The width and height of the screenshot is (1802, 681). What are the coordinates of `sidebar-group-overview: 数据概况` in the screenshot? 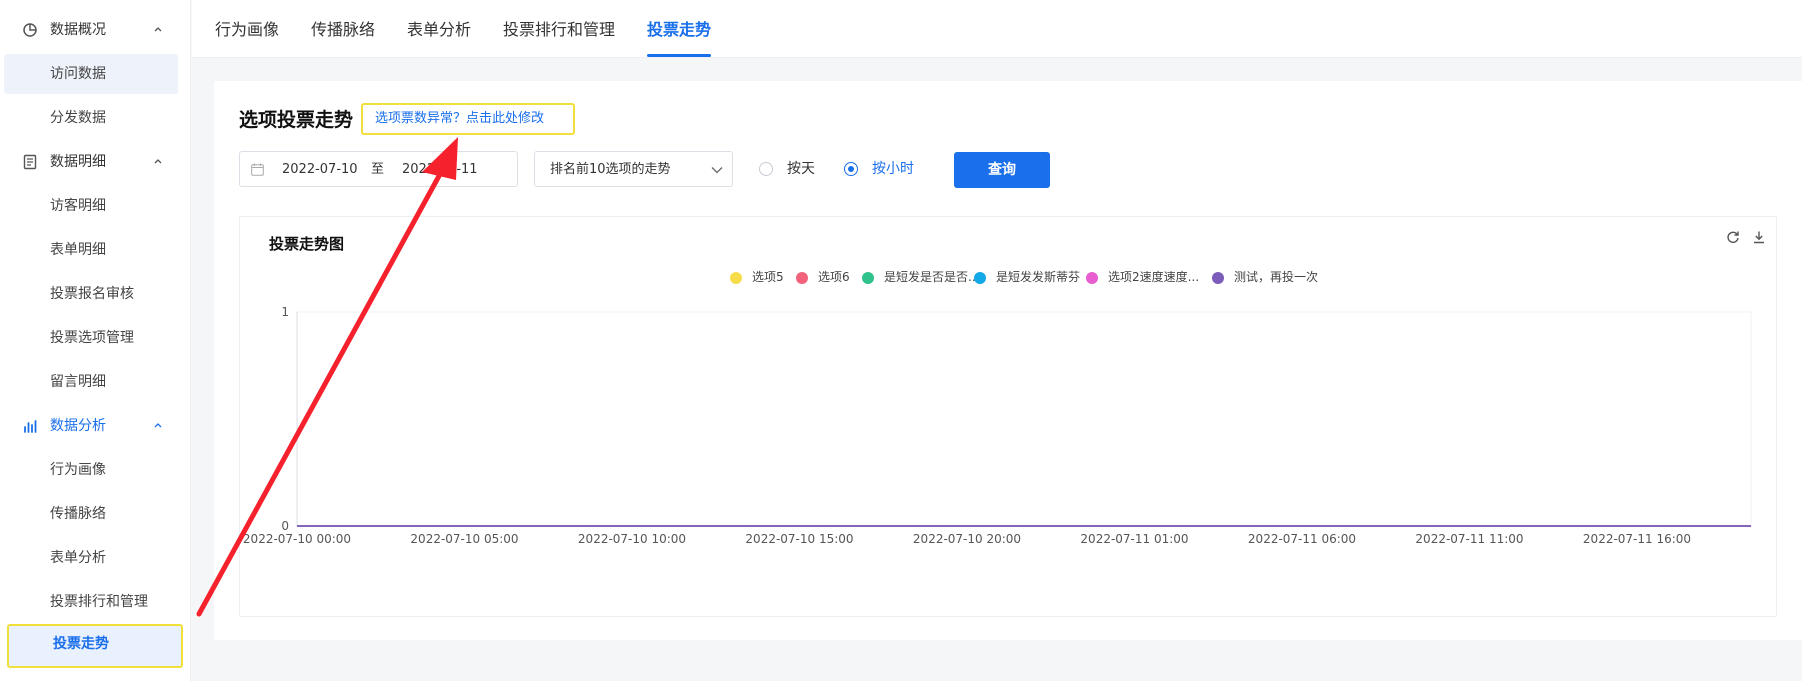 It's located at (95, 30).